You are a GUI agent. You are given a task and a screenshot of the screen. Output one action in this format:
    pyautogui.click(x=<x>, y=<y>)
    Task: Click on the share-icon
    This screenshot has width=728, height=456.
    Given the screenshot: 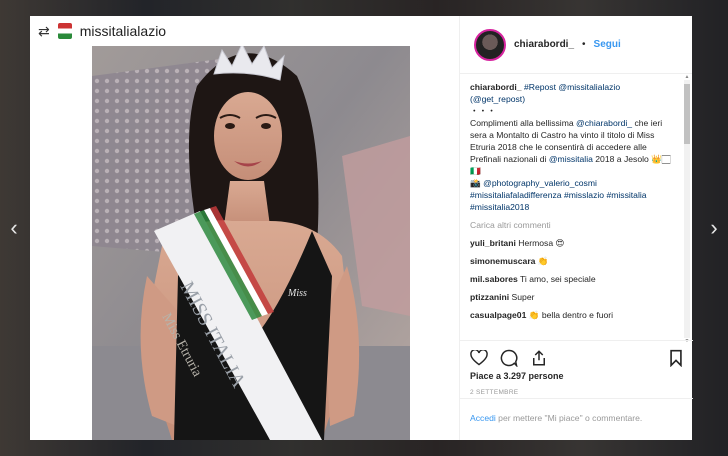 What is the action you would take?
    pyautogui.click(x=539, y=358)
    